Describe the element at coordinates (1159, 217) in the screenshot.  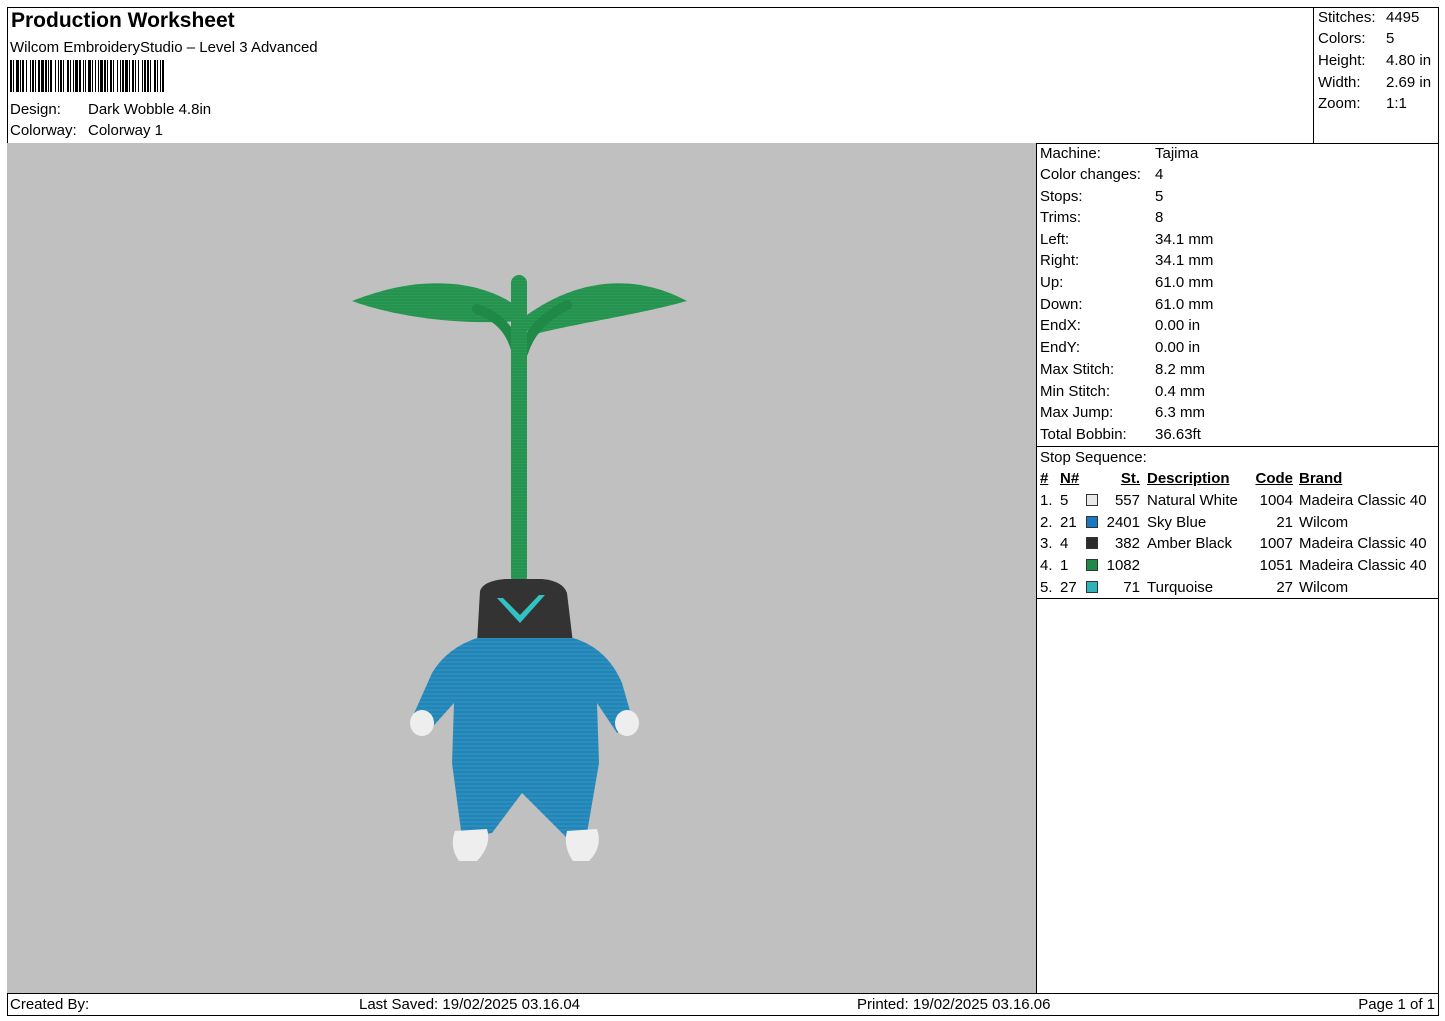
I see `info-value: 8` at that location.